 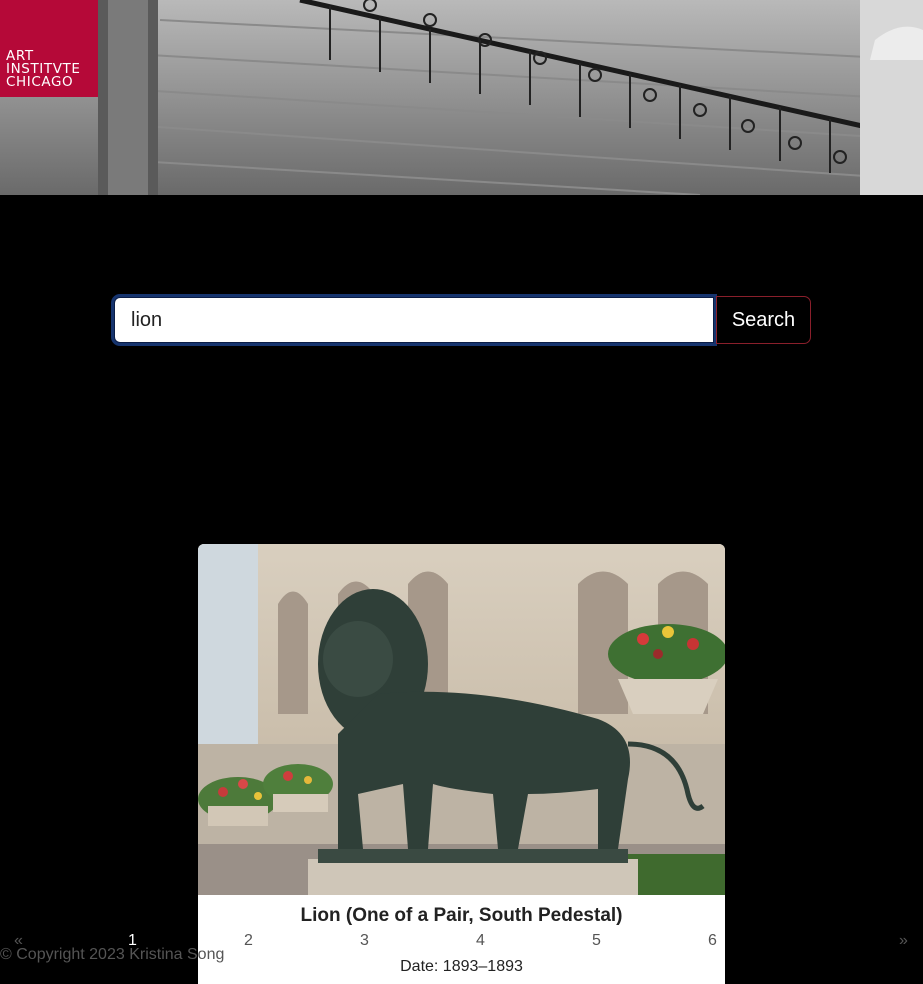 What do you see at coordinates (712, 941) in the screenshot?
I see `page-link-6: 6` at bounding box center [712, 941].